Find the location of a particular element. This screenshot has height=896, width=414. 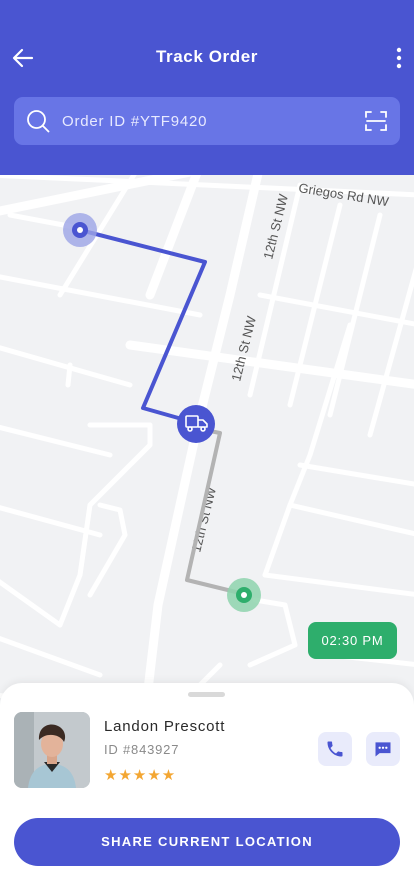

scan-icon is located at coordinates (376, 121).